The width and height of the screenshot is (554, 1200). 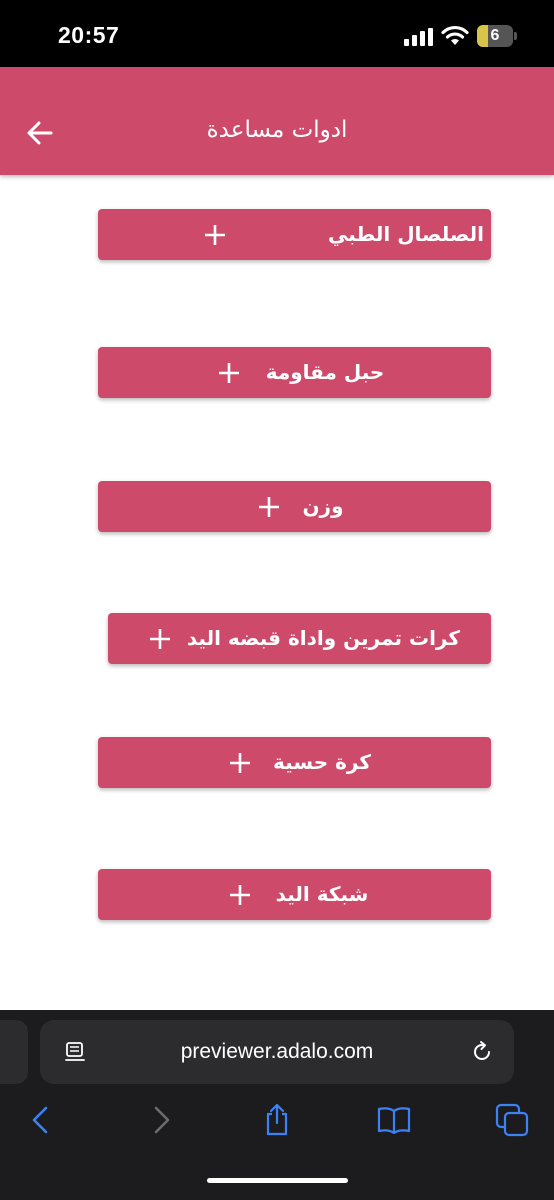 I want to click on tool-label: كرات تمرين واداة قبضه اليد, so click(x=323, y=638).